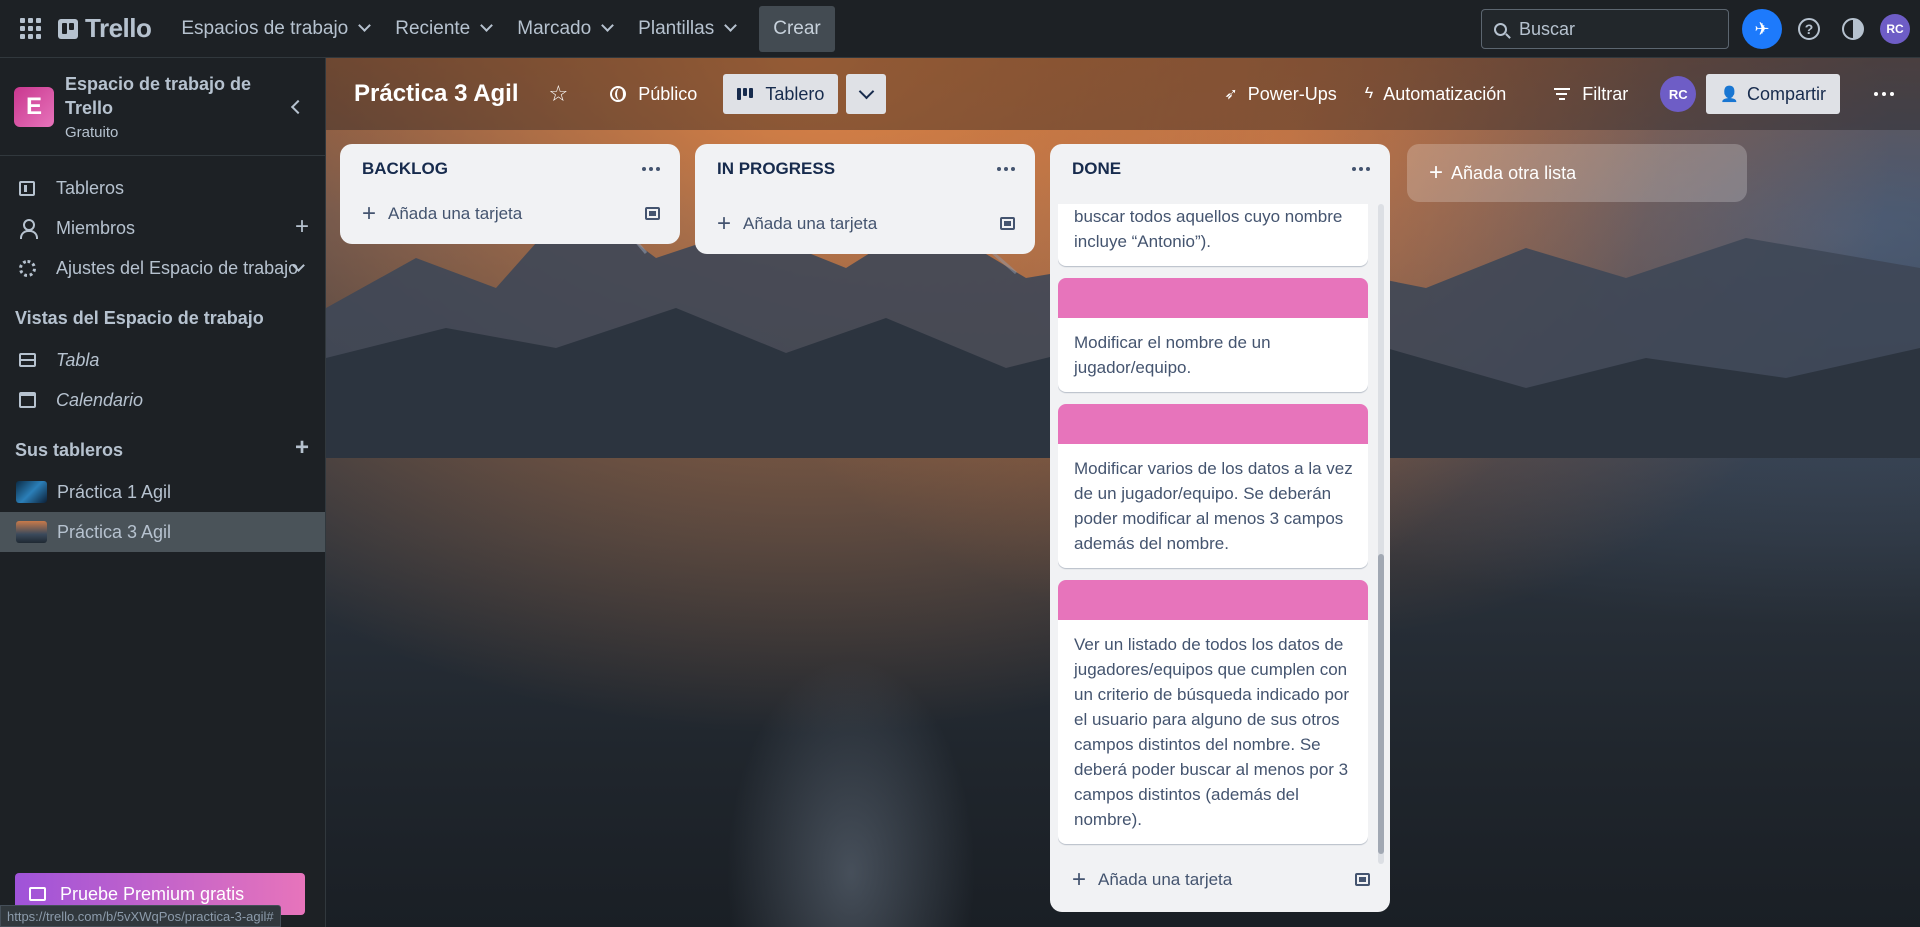 The width and height of the screenshot is (1920, 927). What do you see at coordinates (865, 199) in the screenshot?
I see `list-in-progress: IN PROGRESS + Añada una tarjeta` at bounding box center [865, 199].